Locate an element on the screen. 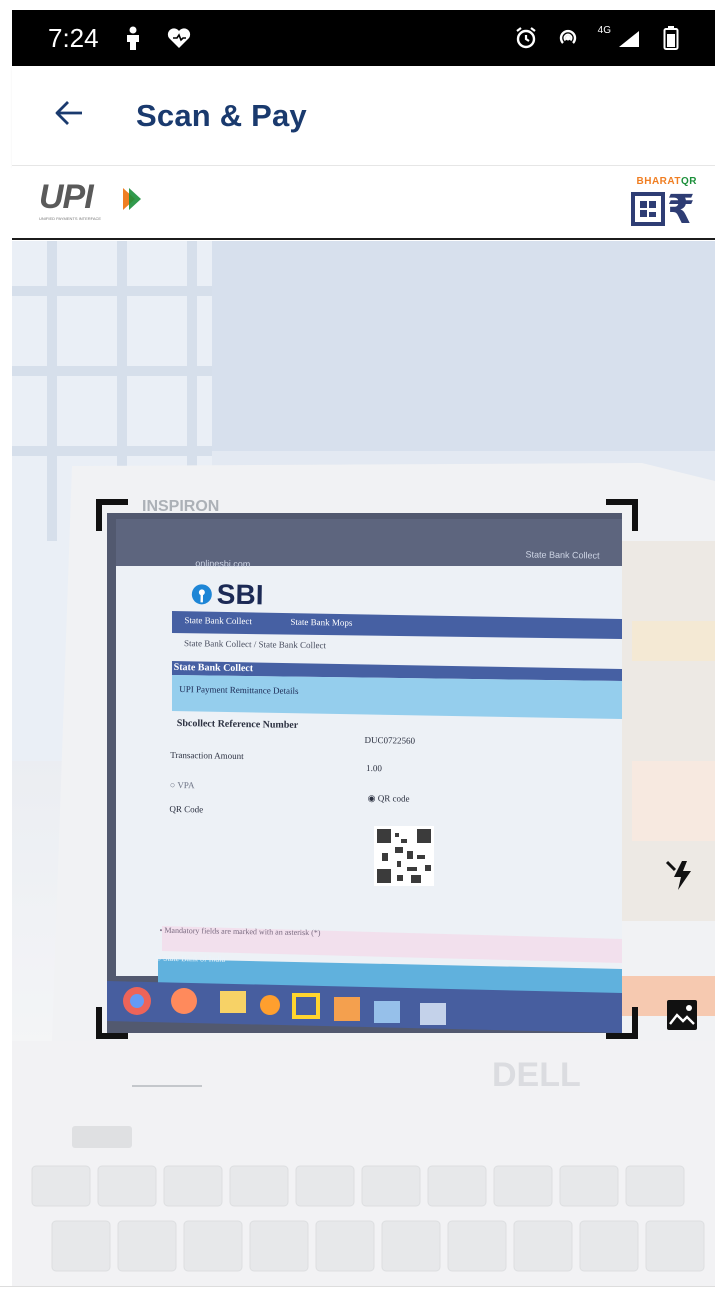  bharat-qr-logo: BHARATQR ₹ is located at coordinates (664, 204).